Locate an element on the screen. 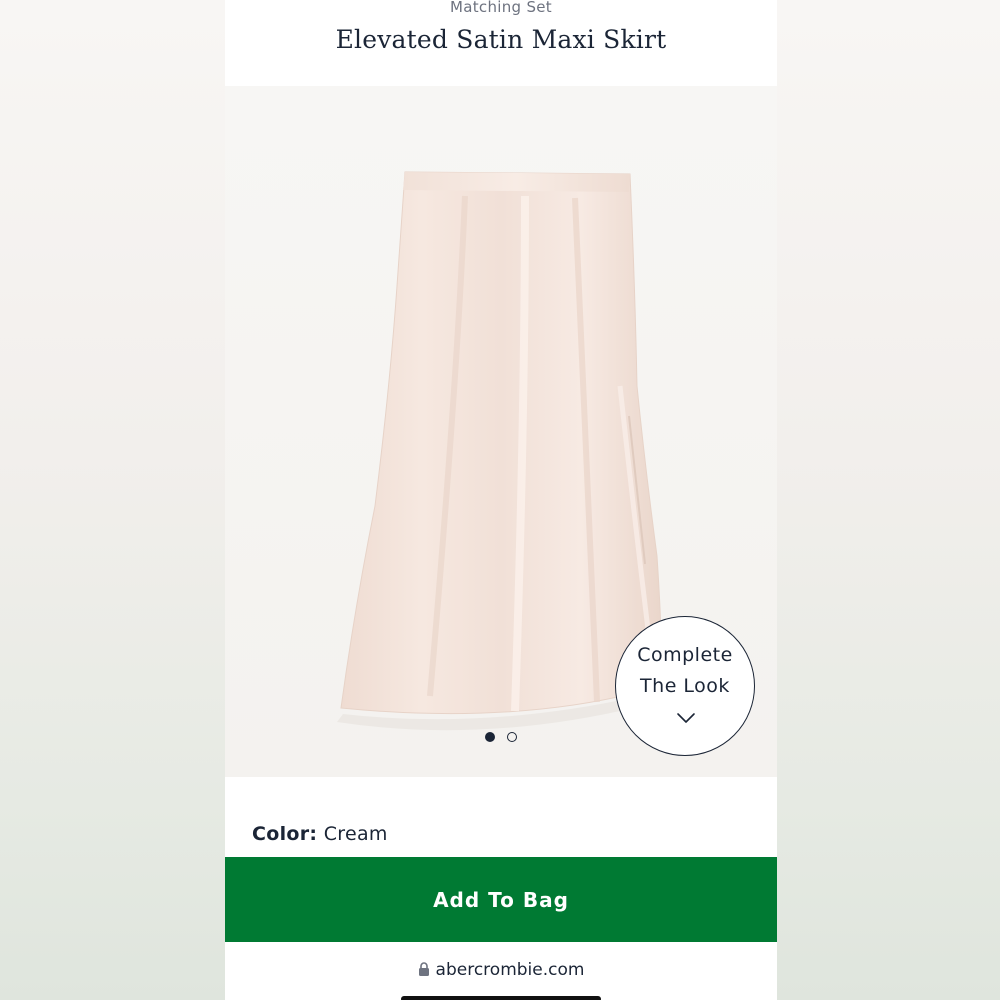  chevron-down-icon is located at coordinates (686, 718).